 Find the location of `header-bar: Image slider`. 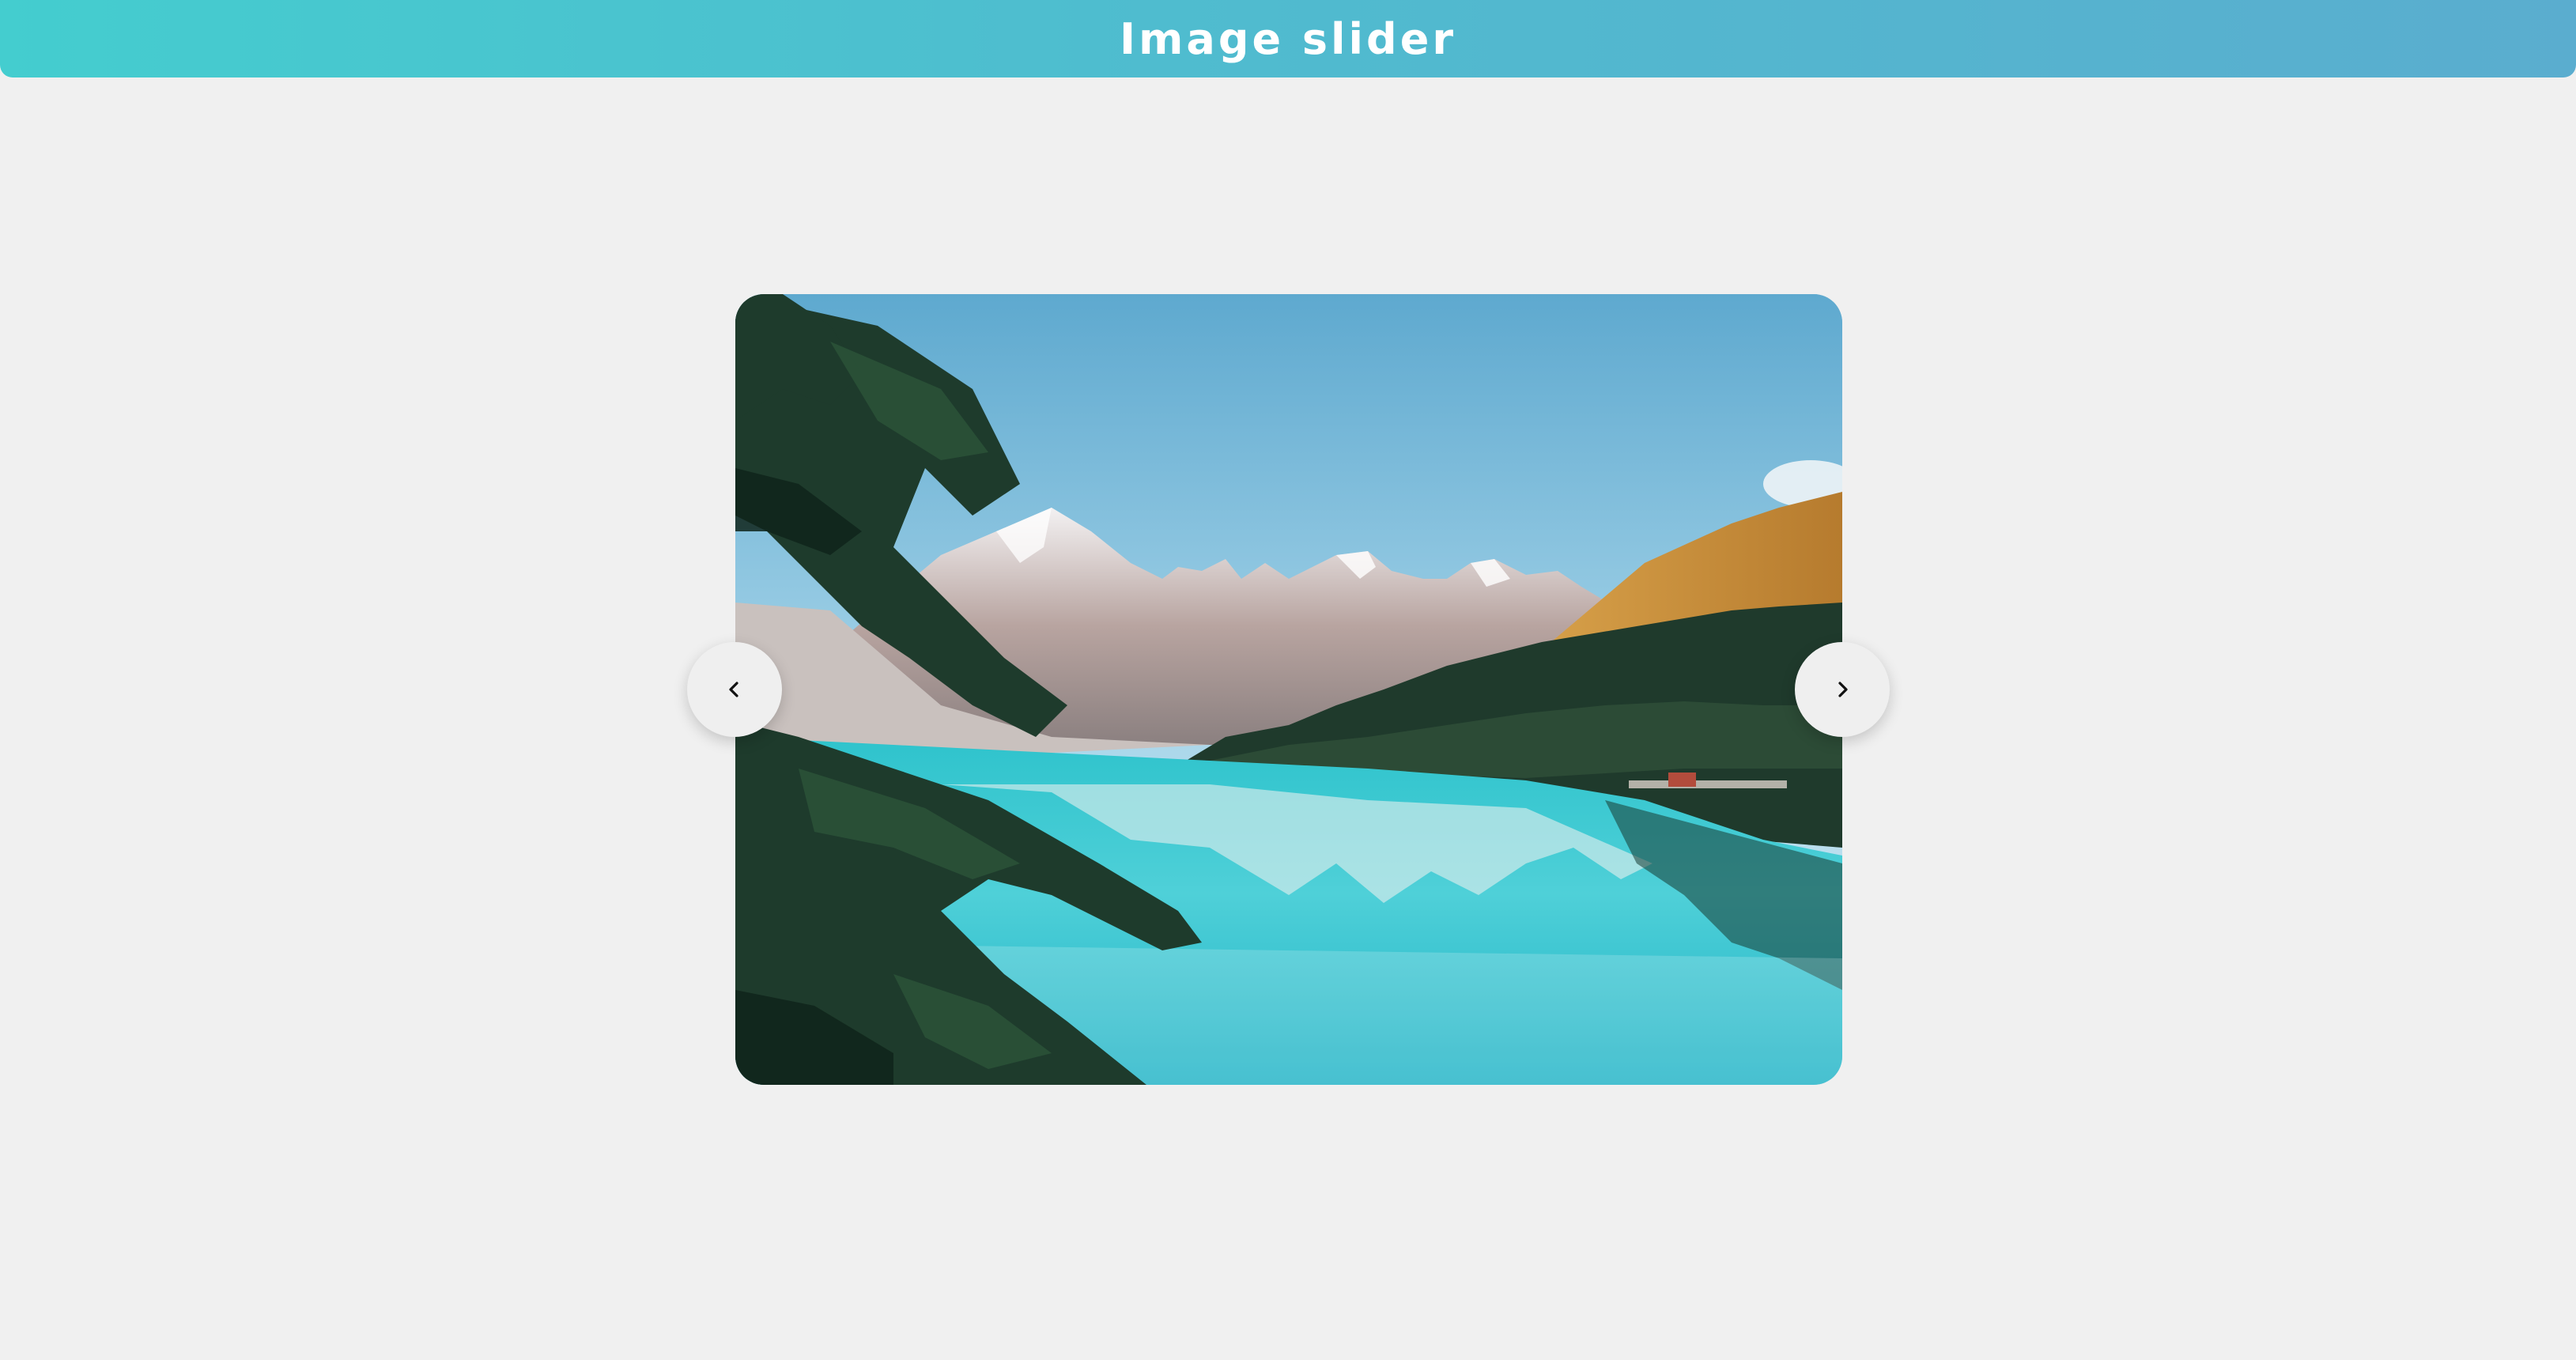

header-bar: Image slider is located at coordinates (1288, 38).